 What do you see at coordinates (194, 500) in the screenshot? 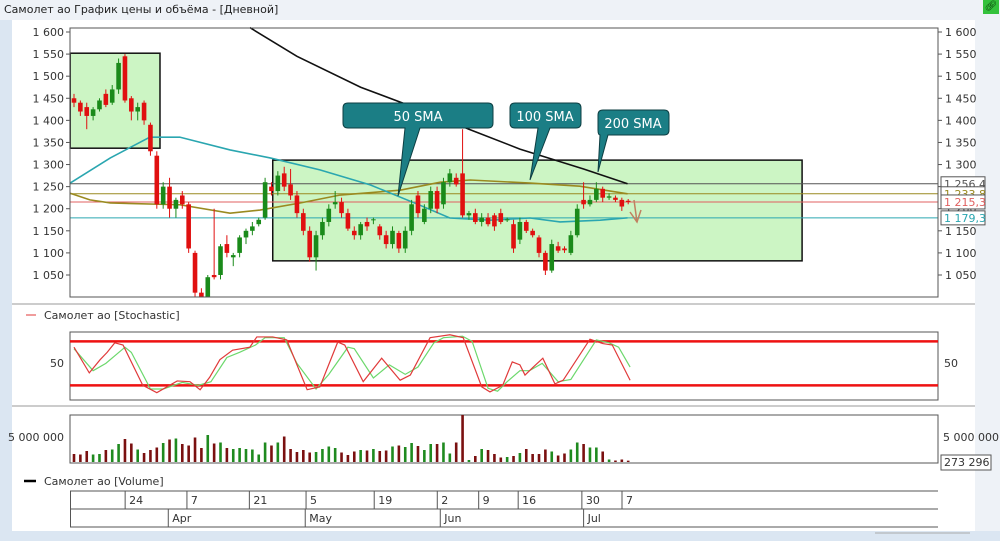
I see `day-tick-label: 7` at bounding box center [194, 500].